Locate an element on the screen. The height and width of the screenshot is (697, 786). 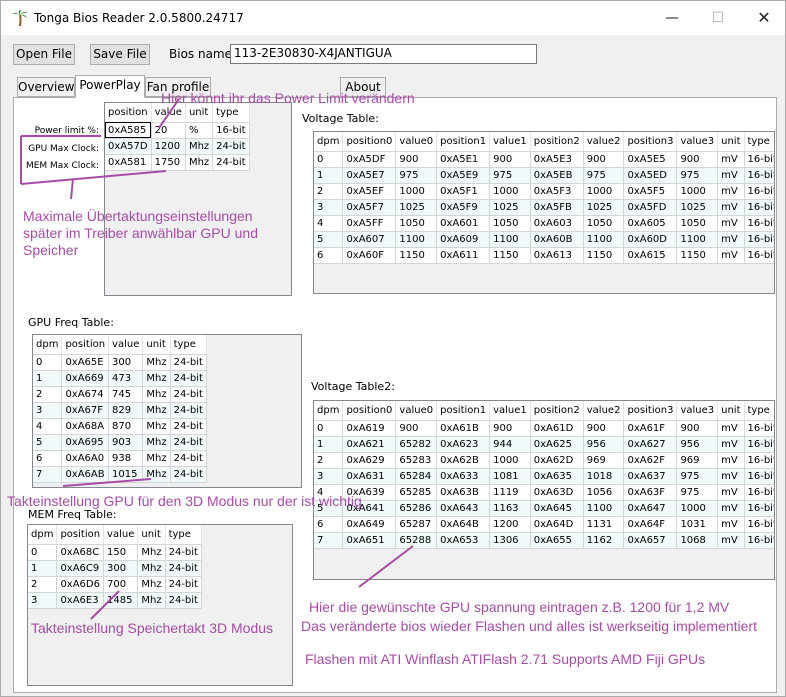
table-cell: 0xA651 is located at coordinates (369, 540).